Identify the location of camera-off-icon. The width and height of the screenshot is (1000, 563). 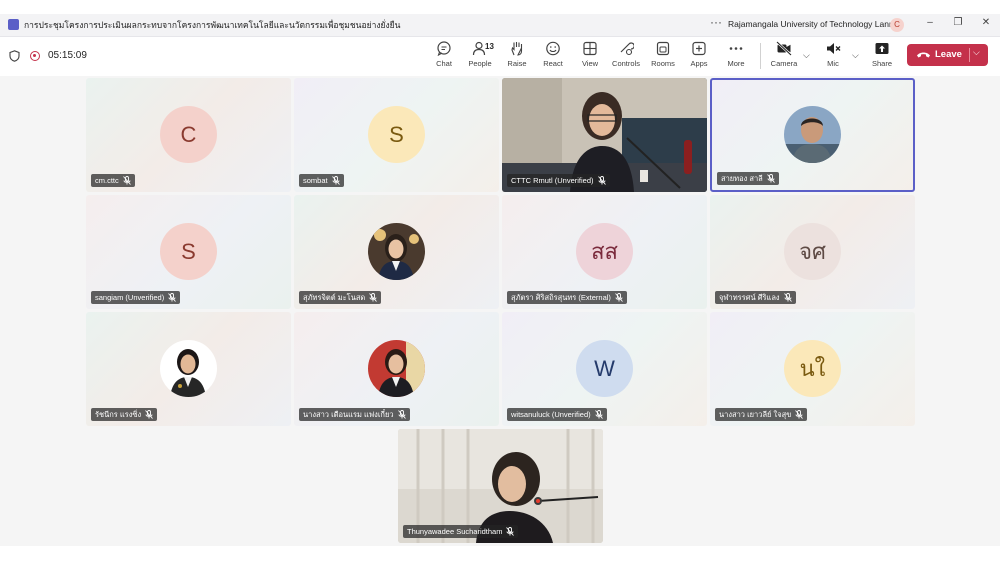
(784, 48).